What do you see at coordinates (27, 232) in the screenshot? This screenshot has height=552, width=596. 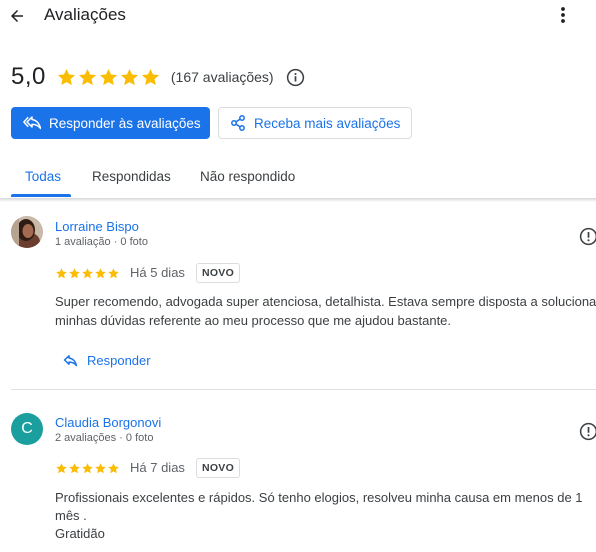 I see `avatar` at bounding box center [27, 232].